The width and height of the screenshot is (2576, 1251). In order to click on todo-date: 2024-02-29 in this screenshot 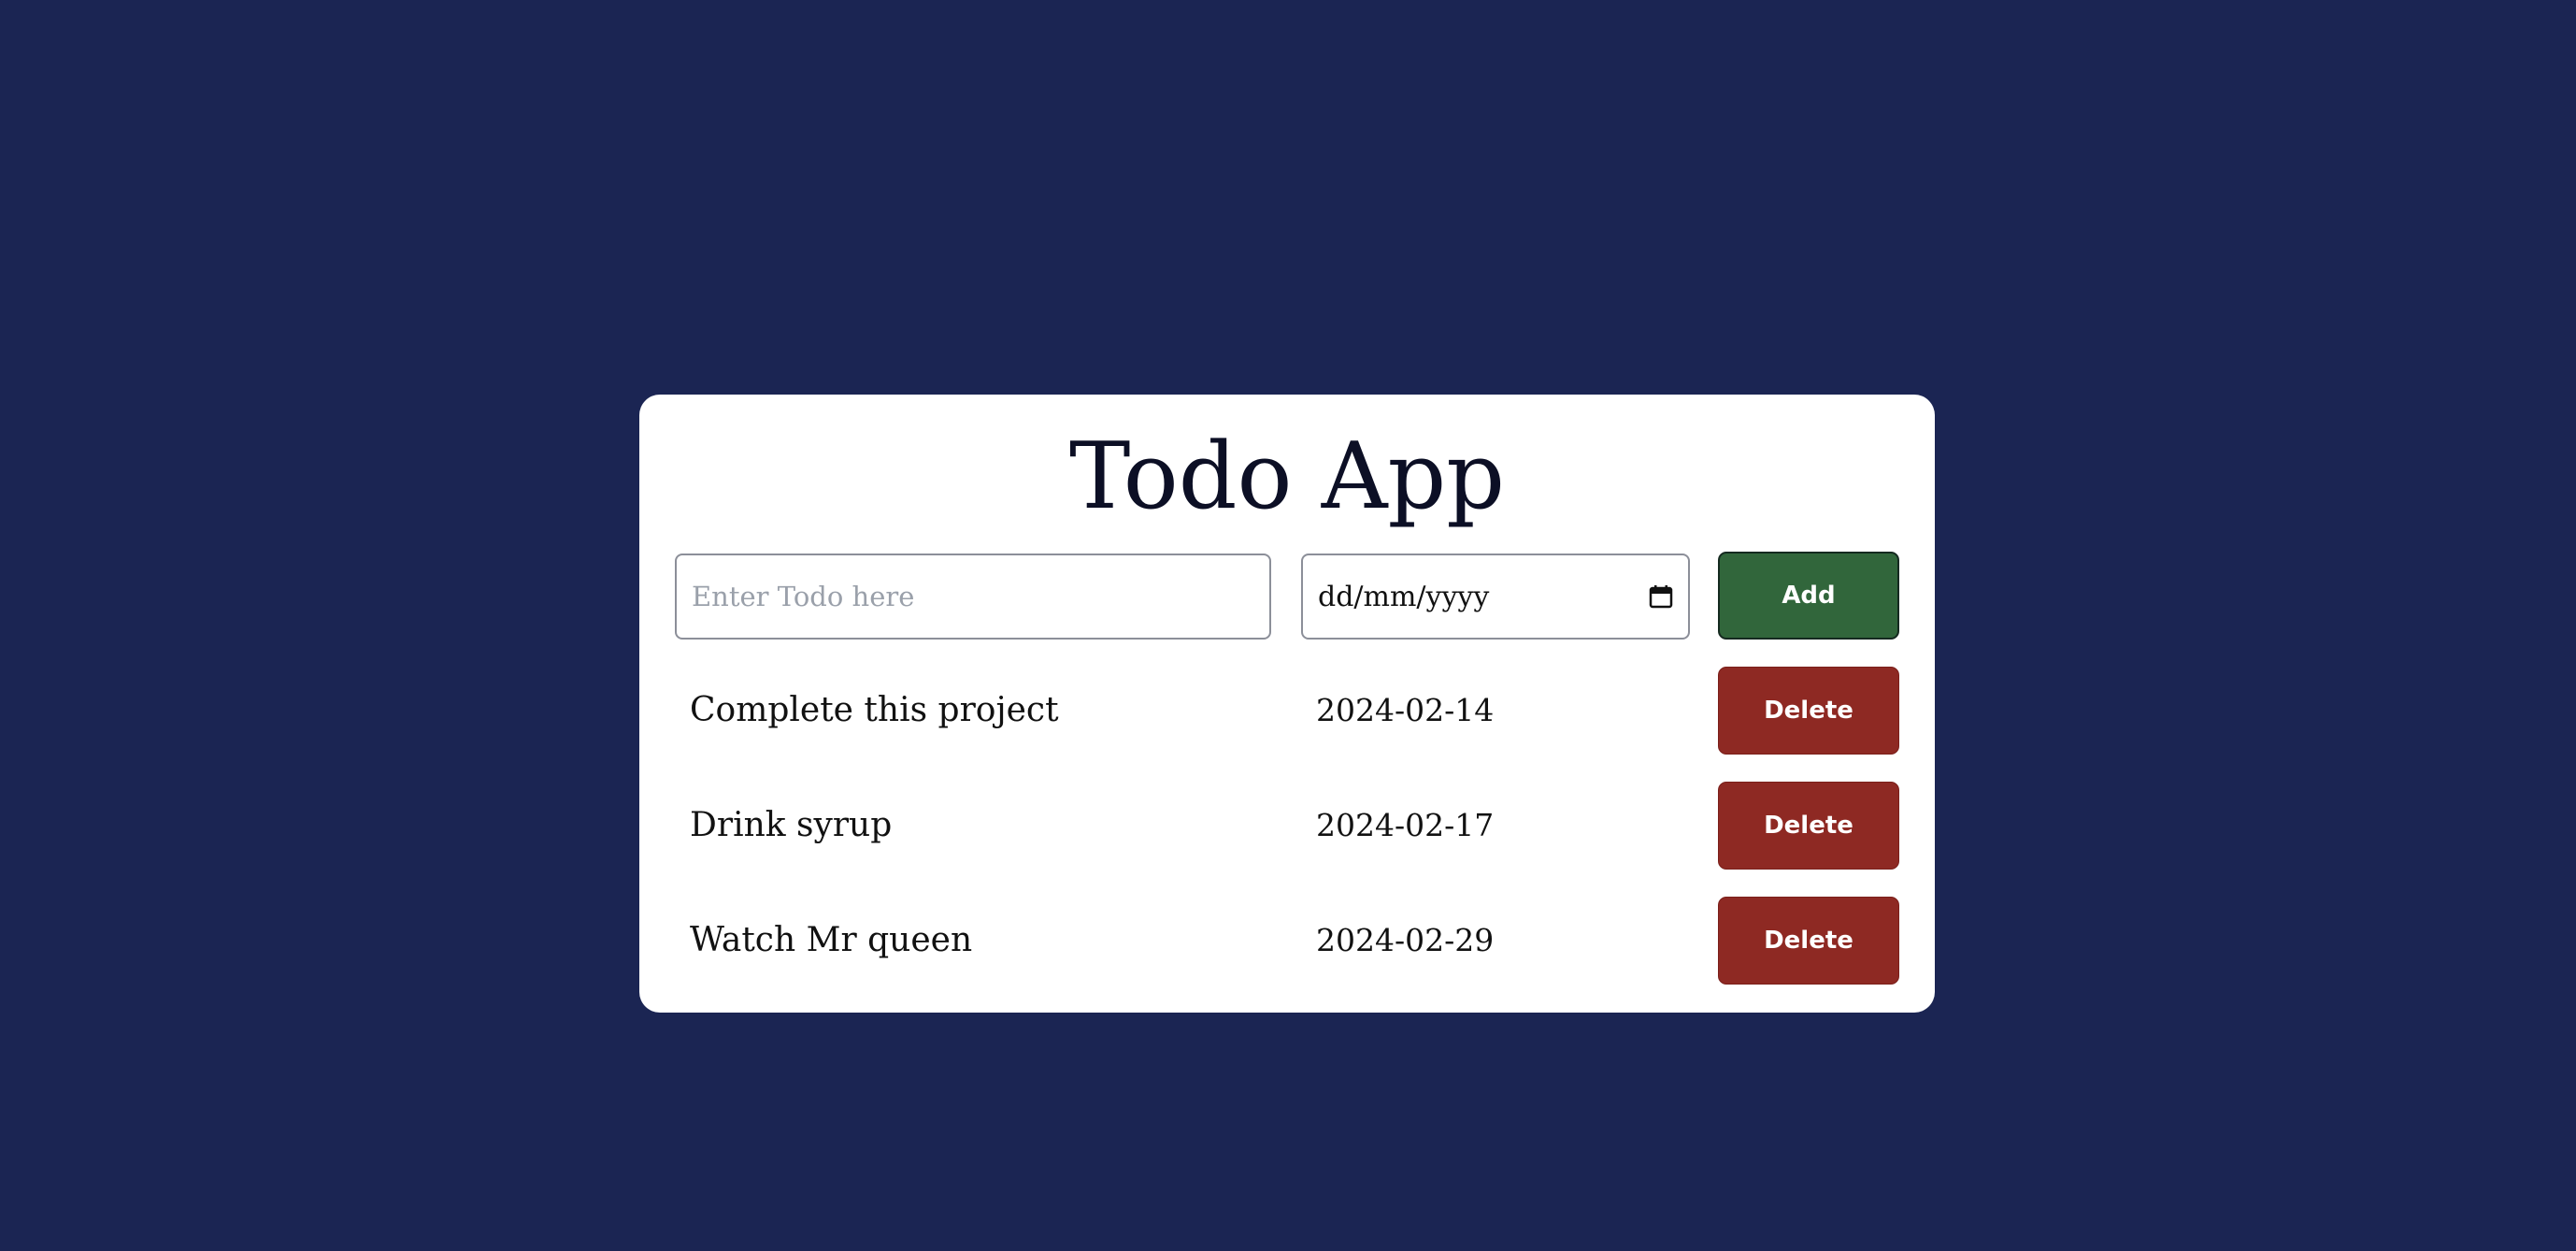, I will do `click(1405, 940)`.